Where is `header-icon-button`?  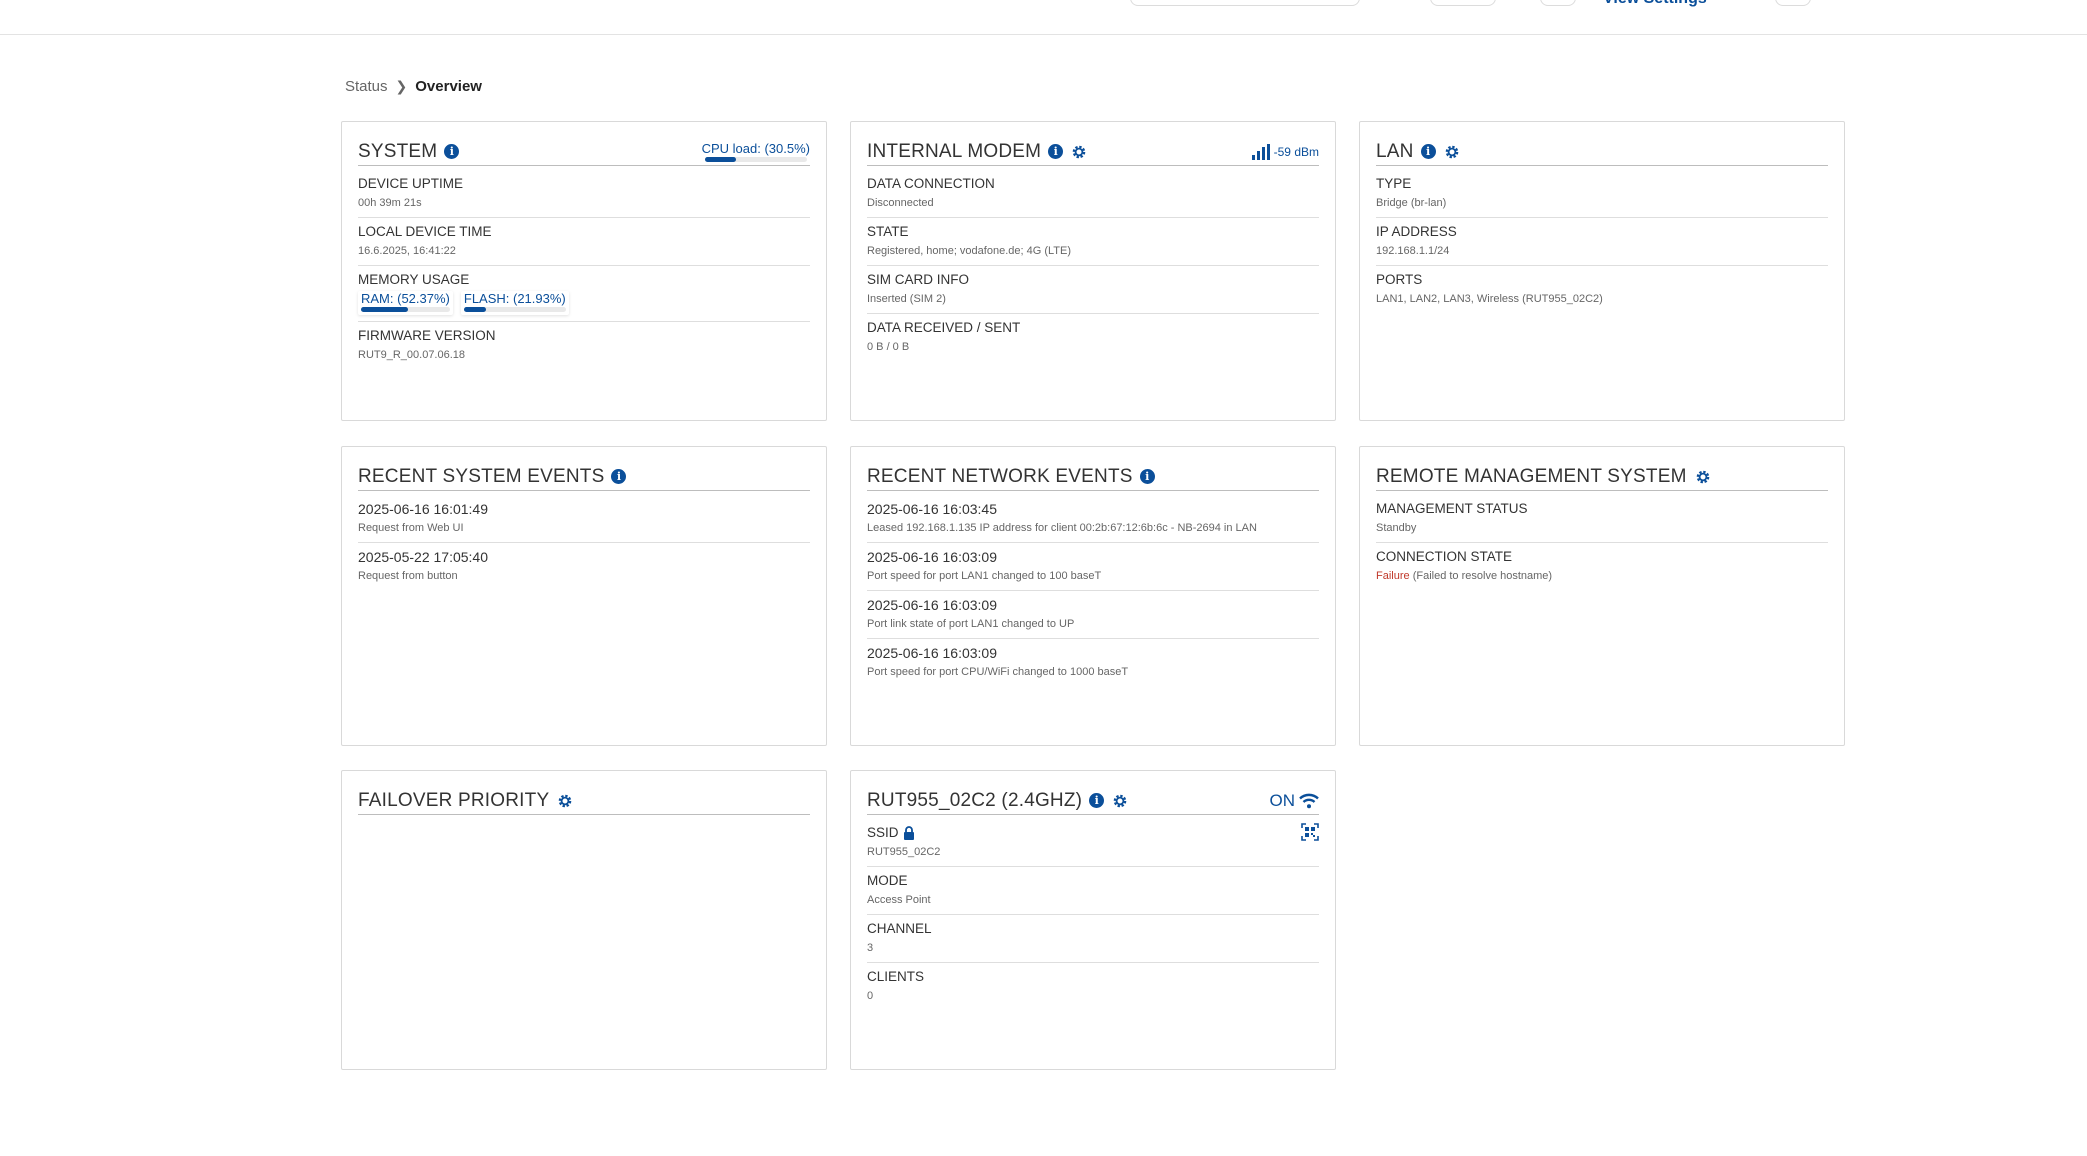 header-icon-button is located at coordinates (1558, 3).